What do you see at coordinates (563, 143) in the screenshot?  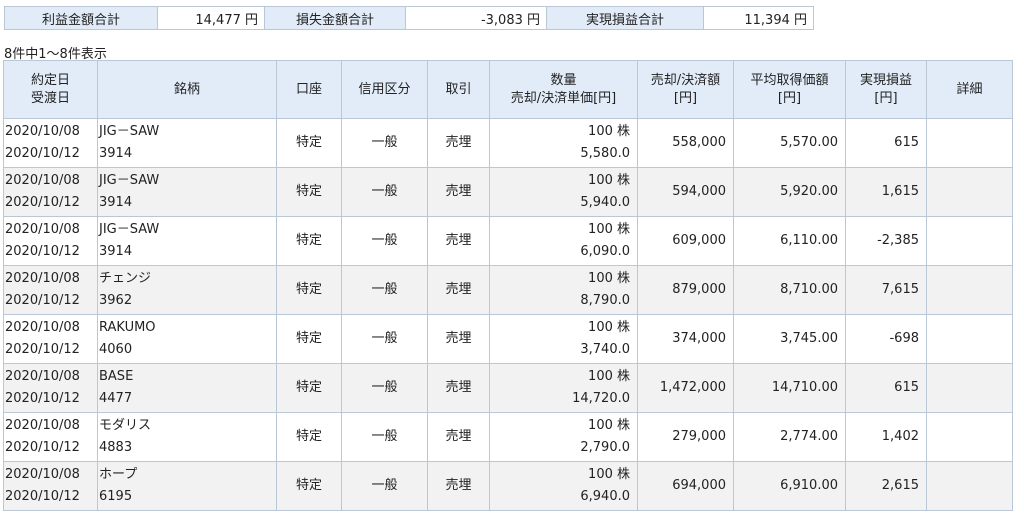 I see `qty-price-cell: 100 株 5,580.0` at bounding box center [563, 143].